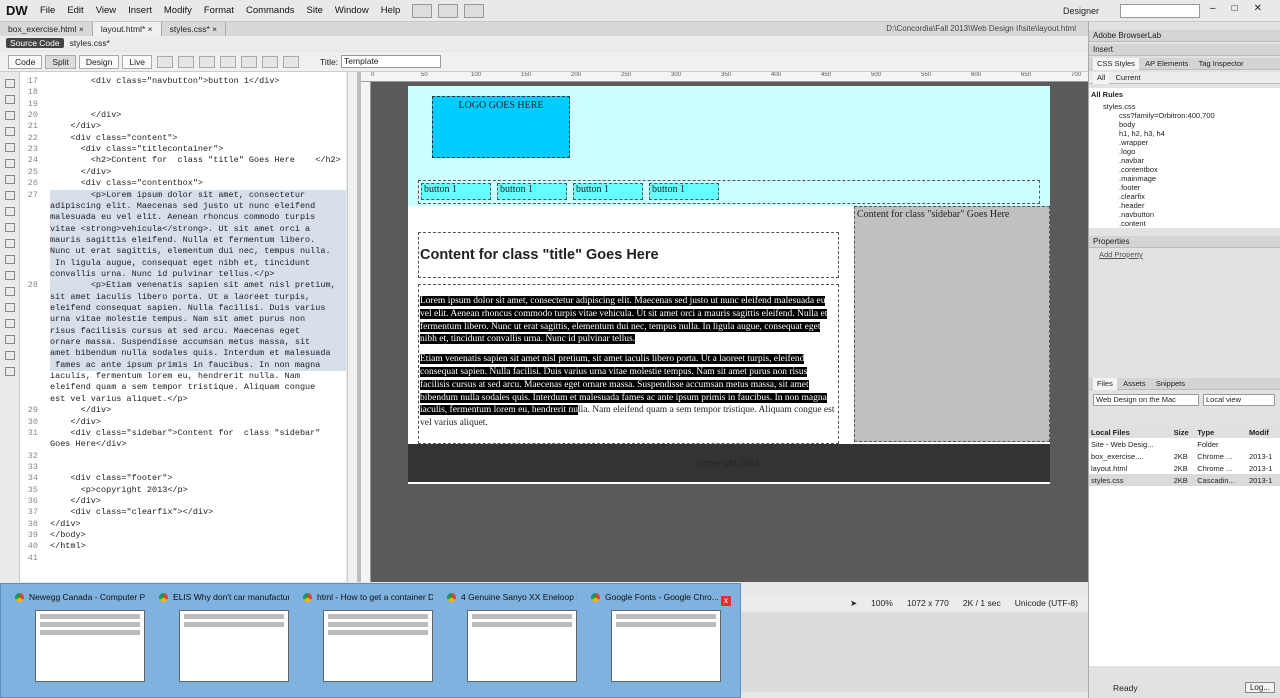 The width and height of the screenshot is (1280, 698). What do you see at coordinates (1134, 384) in the screenshot?
I see `tab-assets: Assets` at bounding box center [1134, 384].